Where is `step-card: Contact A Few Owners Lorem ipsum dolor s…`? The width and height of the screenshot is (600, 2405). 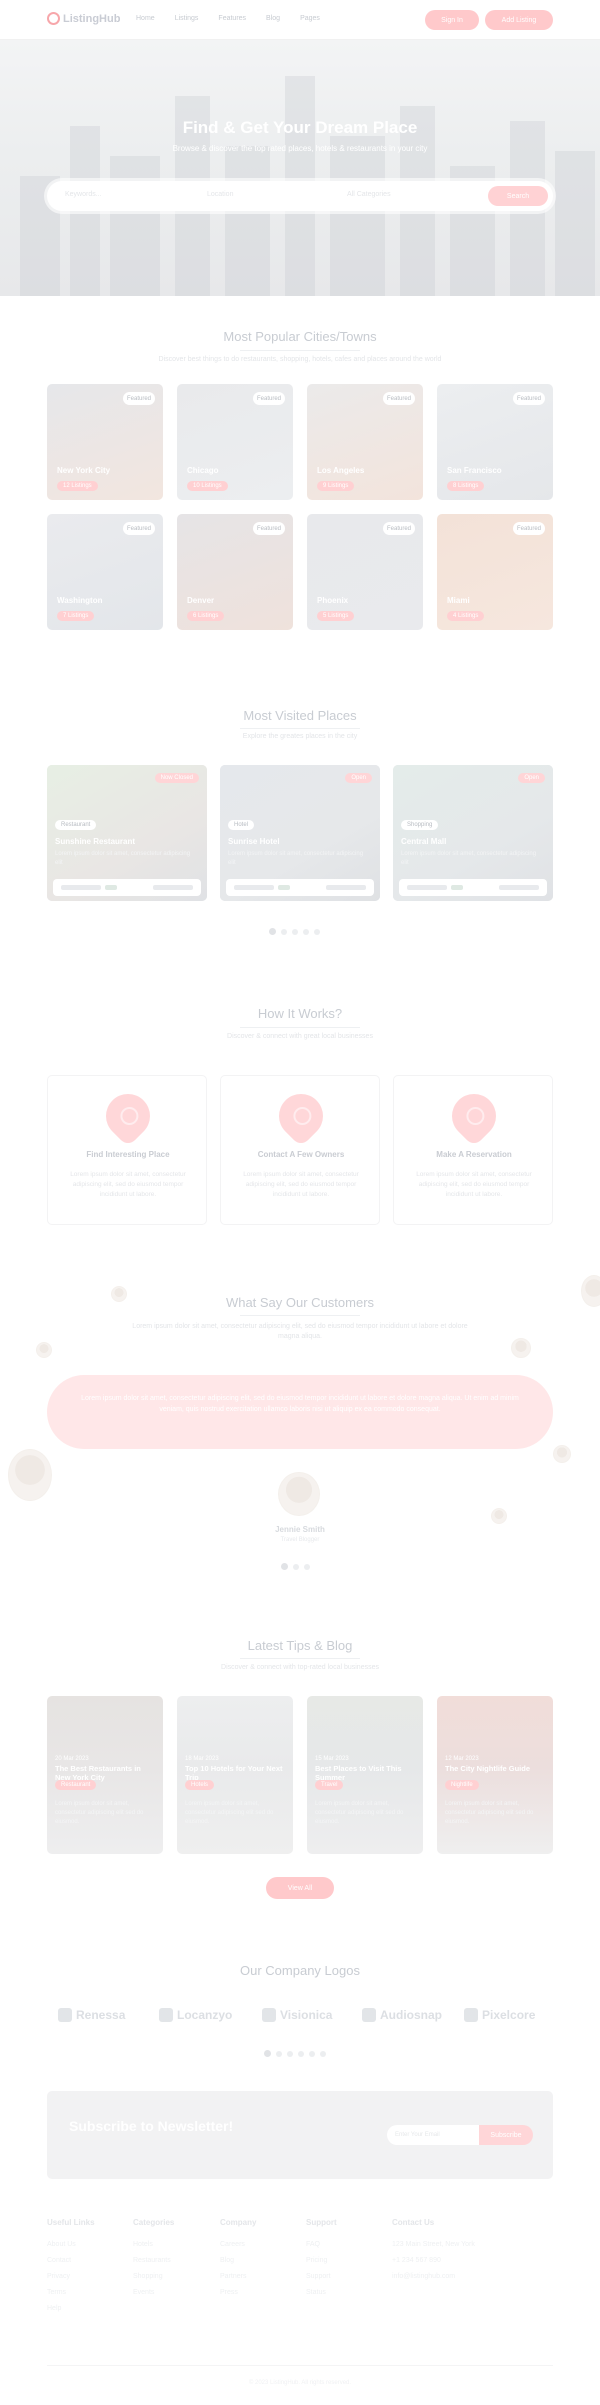
step-card: Contact A Few Owners Lorem ipsum dolor s… is located at coordinates (300, 1150).